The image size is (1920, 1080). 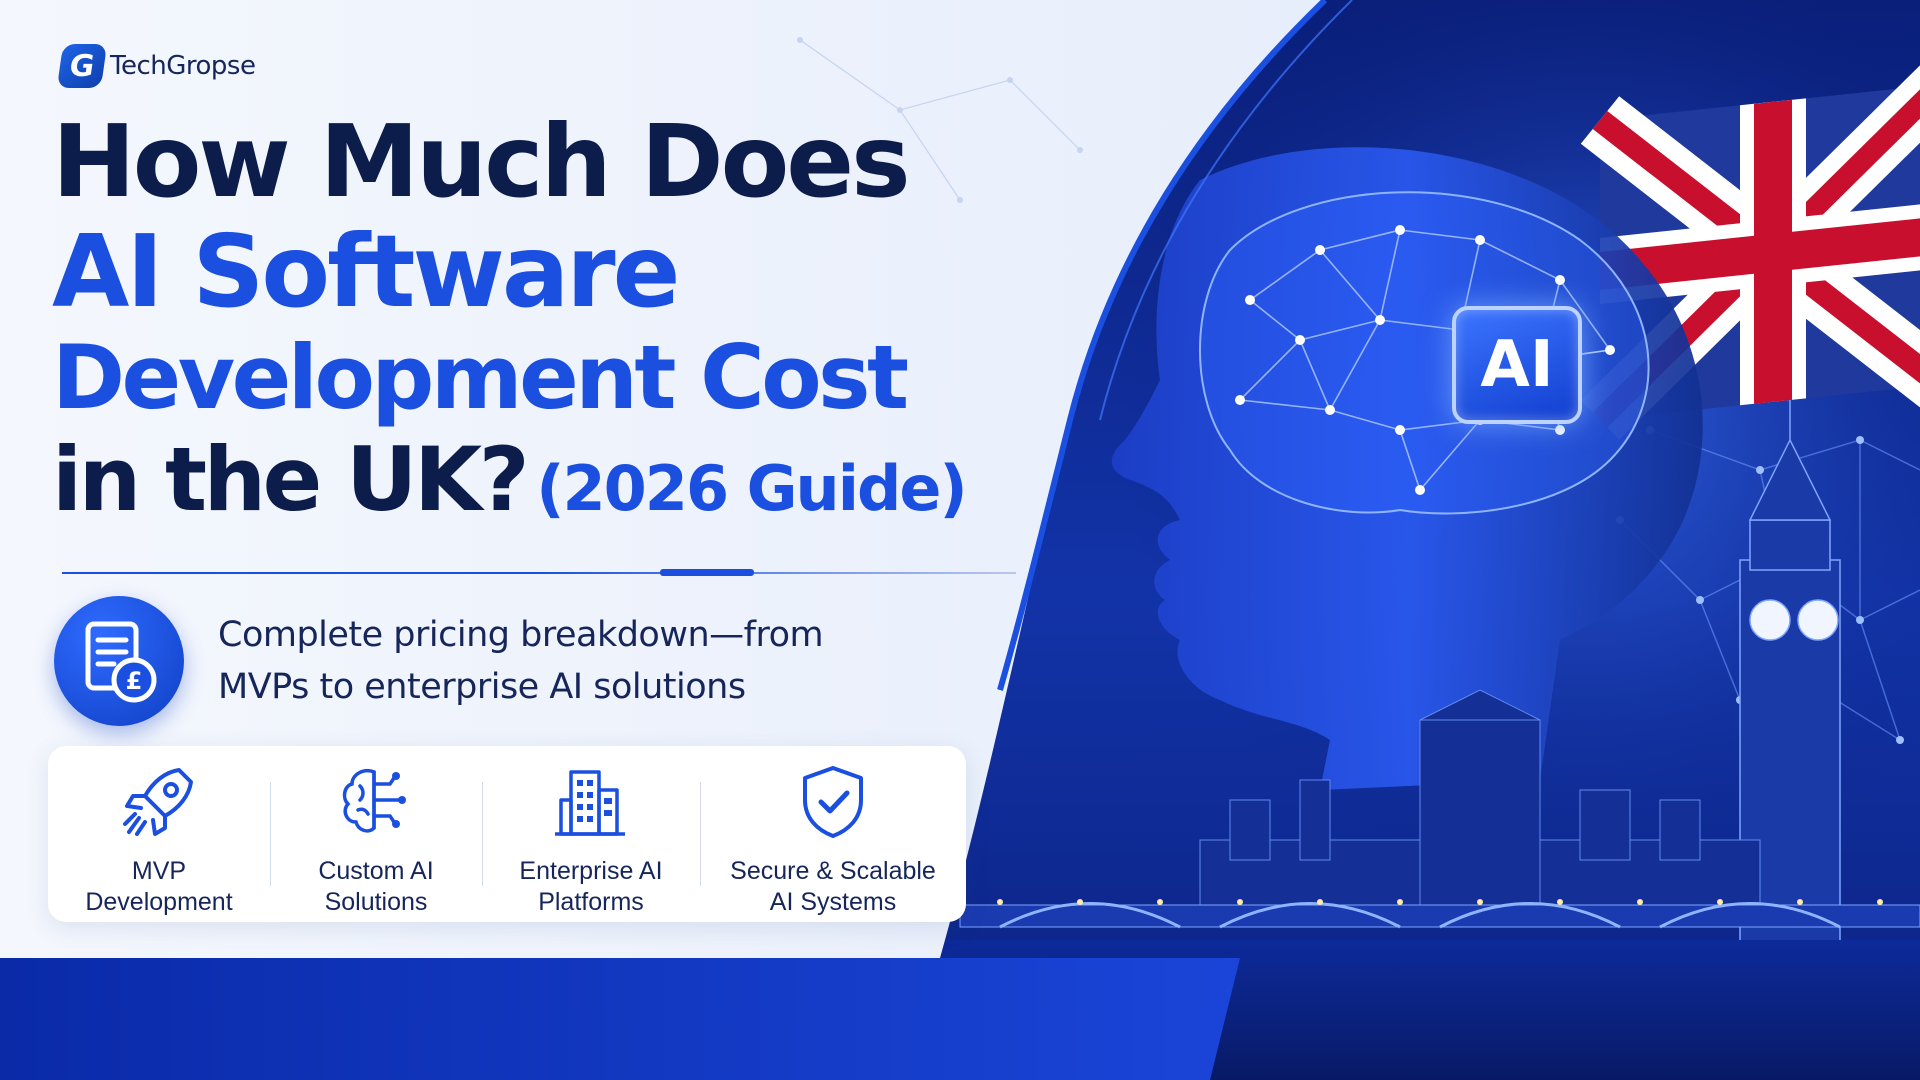 What do you see at coordinates (480, 377) in the screenshot?
I see `title-line-3: Development Cost` at bounding box center [480, 377].